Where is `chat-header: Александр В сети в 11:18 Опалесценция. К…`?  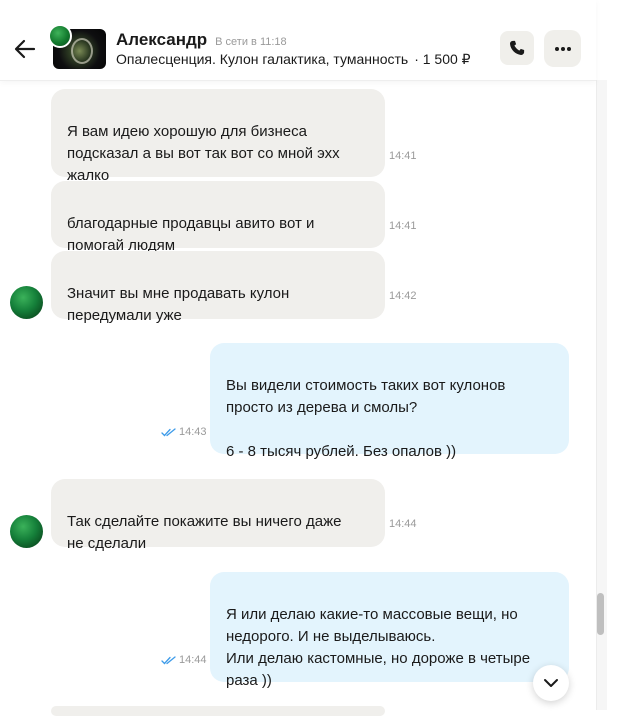
chat-header: Александр В сети в 11:18 Опалесценция. К… is located at coordinates (298, 40).